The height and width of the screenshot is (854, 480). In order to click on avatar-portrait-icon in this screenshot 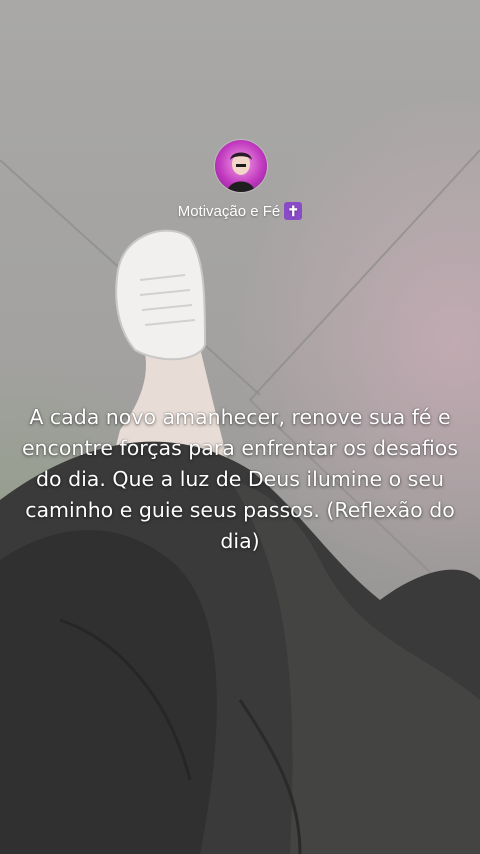, I will do `click(241, 172)`.